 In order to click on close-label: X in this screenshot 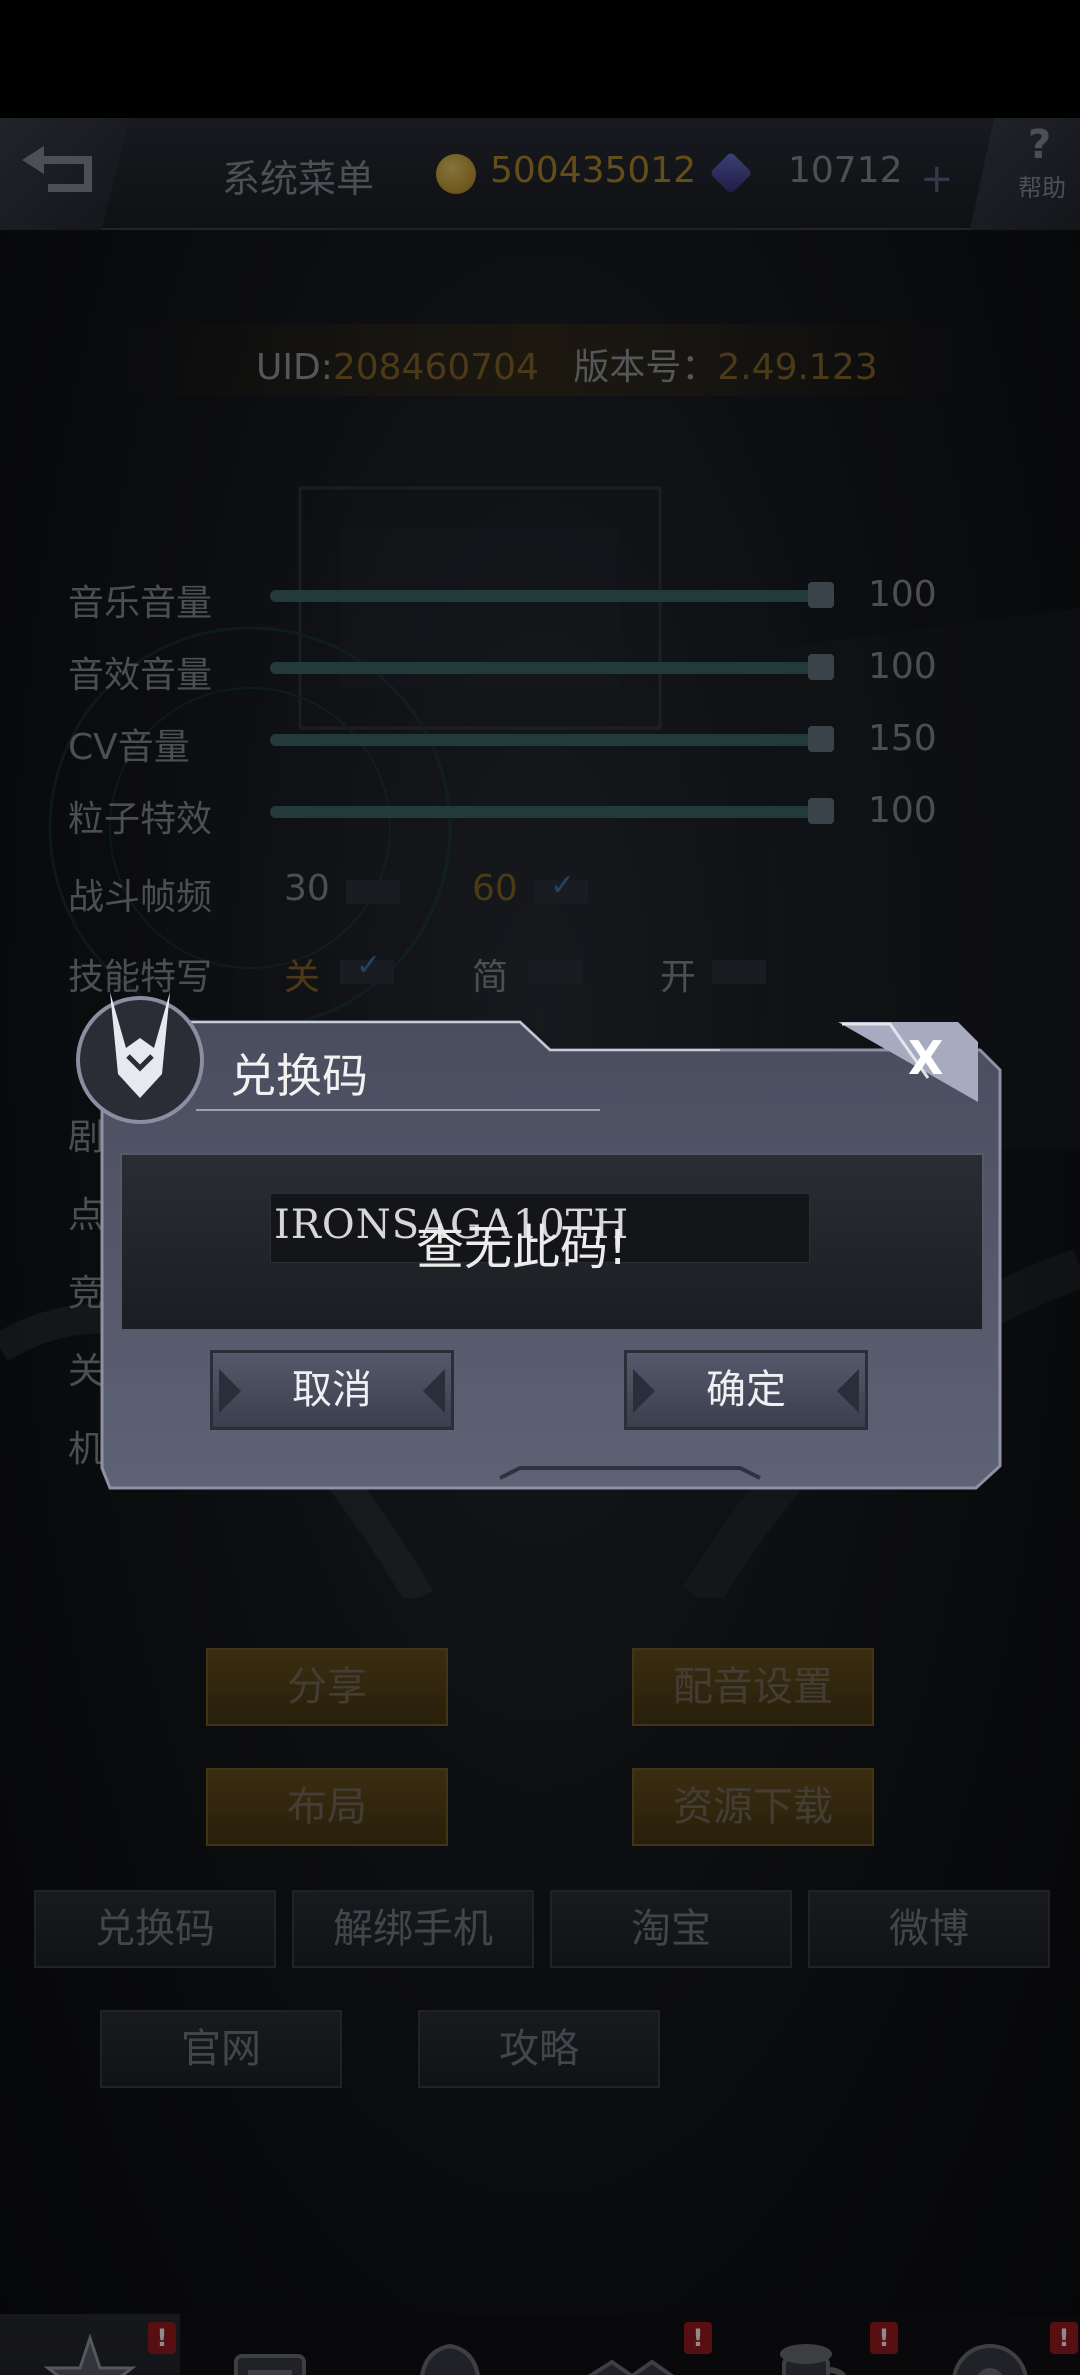, I will do `click(925, 1058)`.